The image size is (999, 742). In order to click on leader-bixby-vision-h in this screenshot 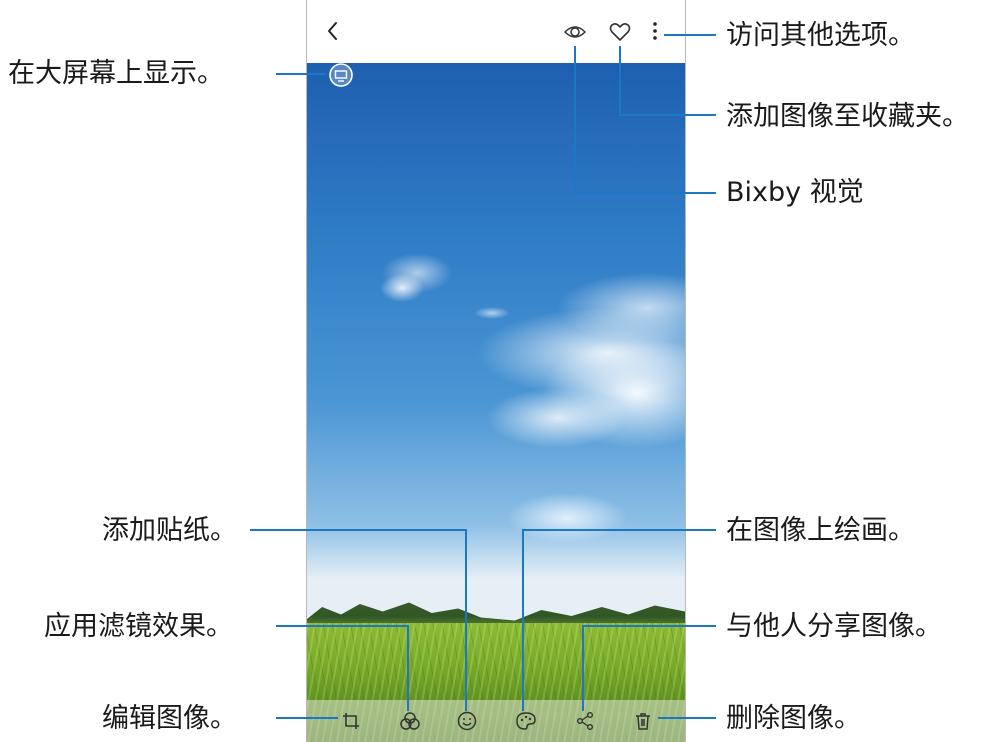, I will do `click(645, 193)`.